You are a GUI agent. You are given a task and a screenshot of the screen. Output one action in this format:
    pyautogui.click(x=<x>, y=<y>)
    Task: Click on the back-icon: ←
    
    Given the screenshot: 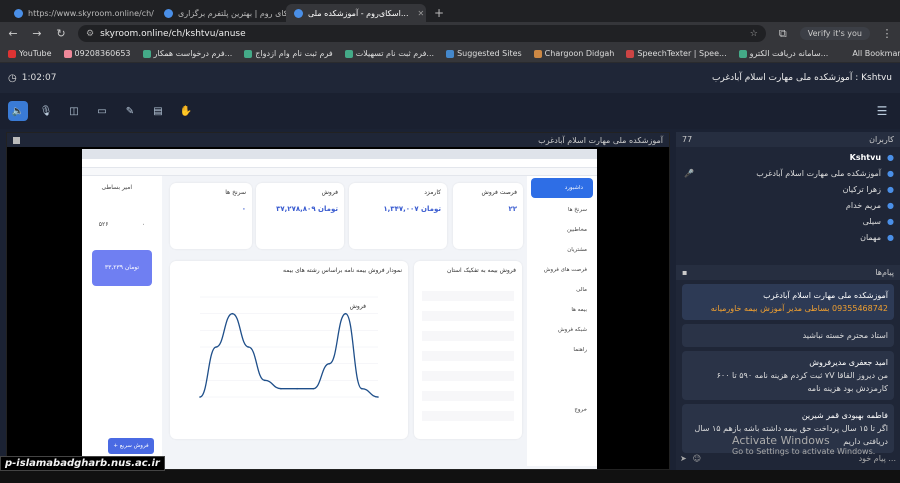 What is the action you would take?
    pyautogui.click(x=13, y=33)
    